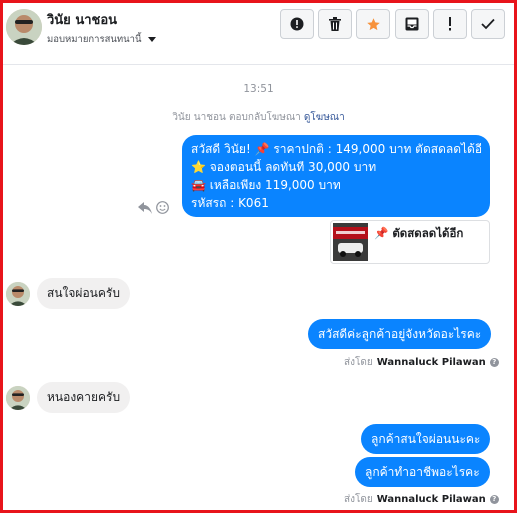 This screenshot has height=513, width=517. What do you see at coordinates (258, 34) in the screenshot?
I see `conversation-header: วินัย นาชอน มอบหมายการสนทนานี้` at bounding box center [258, 34].